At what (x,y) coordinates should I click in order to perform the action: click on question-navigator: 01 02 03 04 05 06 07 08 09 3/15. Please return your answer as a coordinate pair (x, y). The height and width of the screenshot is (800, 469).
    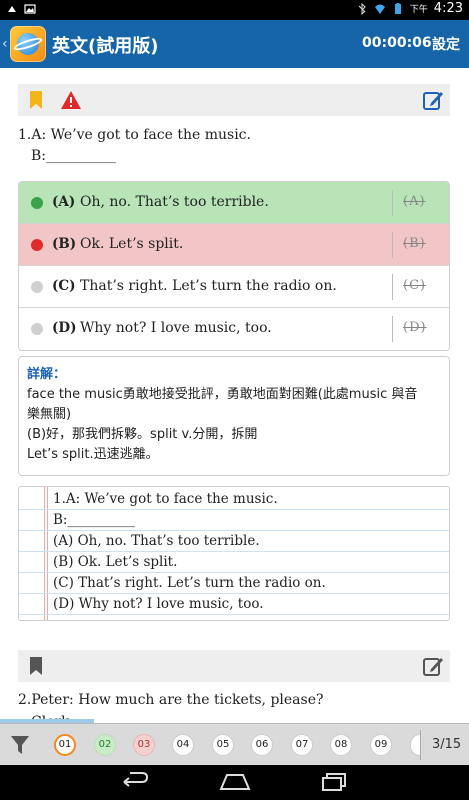
    Looking at the image, I should click on (234, 744).